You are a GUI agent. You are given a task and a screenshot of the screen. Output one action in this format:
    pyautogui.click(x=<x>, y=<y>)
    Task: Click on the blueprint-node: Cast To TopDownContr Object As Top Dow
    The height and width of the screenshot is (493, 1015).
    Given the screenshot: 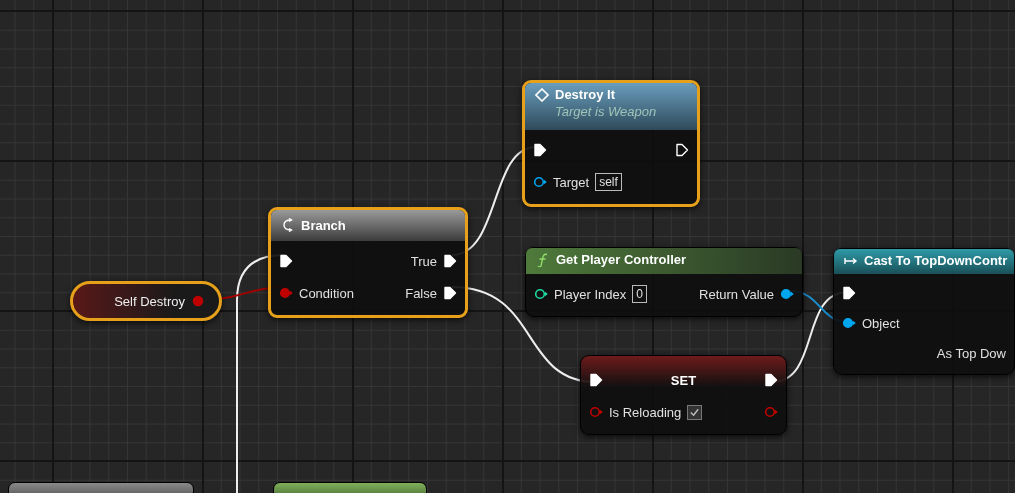 What is the action you would take?
    pyautogui.click(x=924, y=311)
    